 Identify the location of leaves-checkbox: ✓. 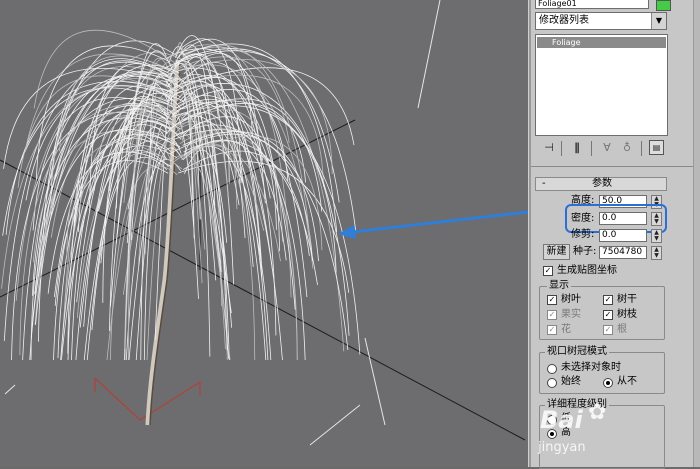
(552, 300).